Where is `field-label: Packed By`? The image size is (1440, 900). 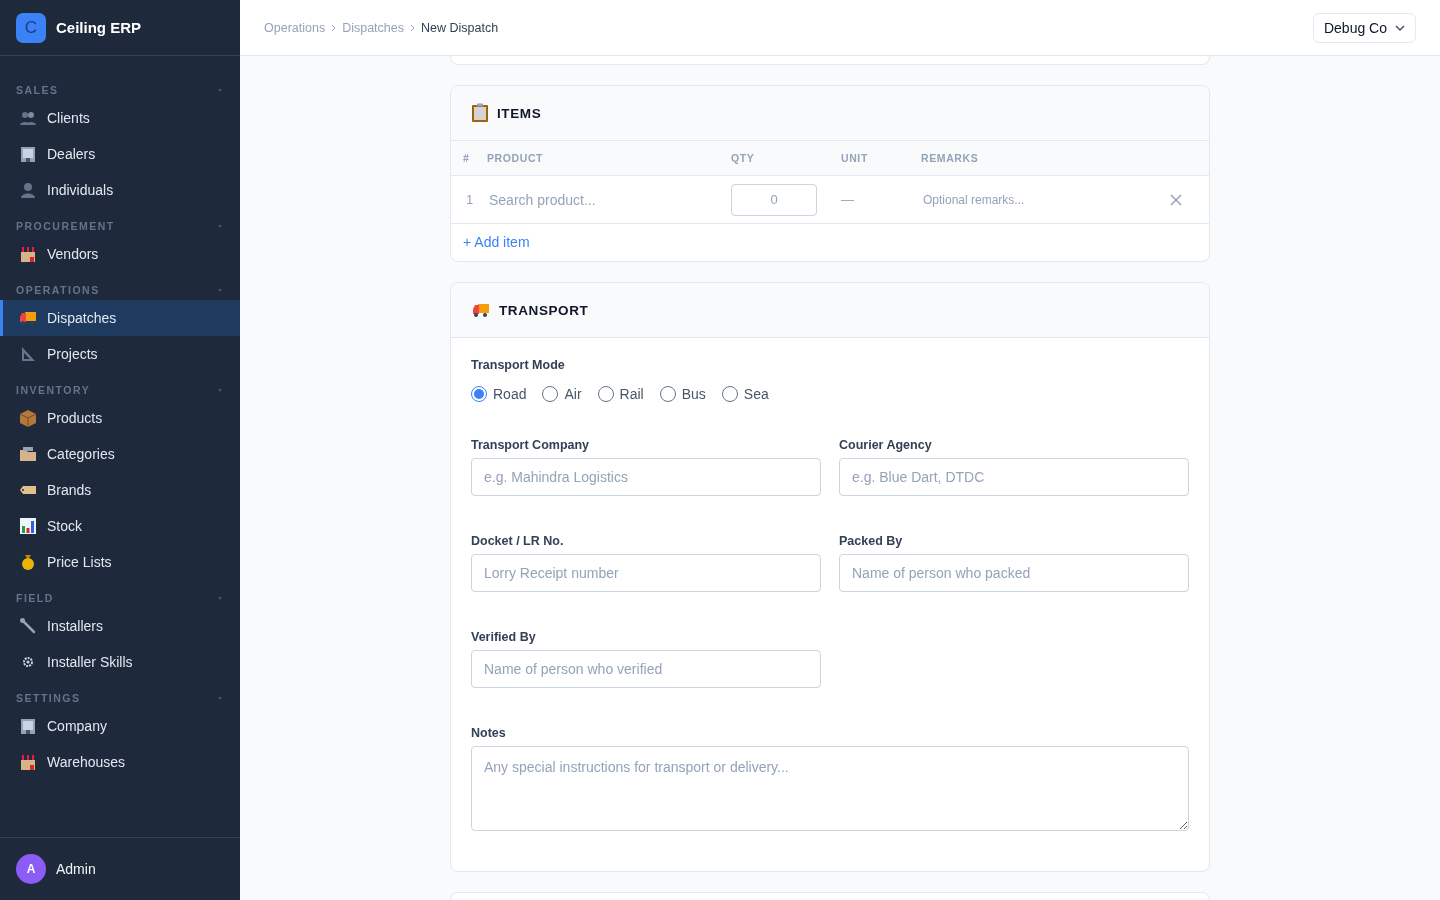 field-label: Packed By is located at coordinates (871, 541).